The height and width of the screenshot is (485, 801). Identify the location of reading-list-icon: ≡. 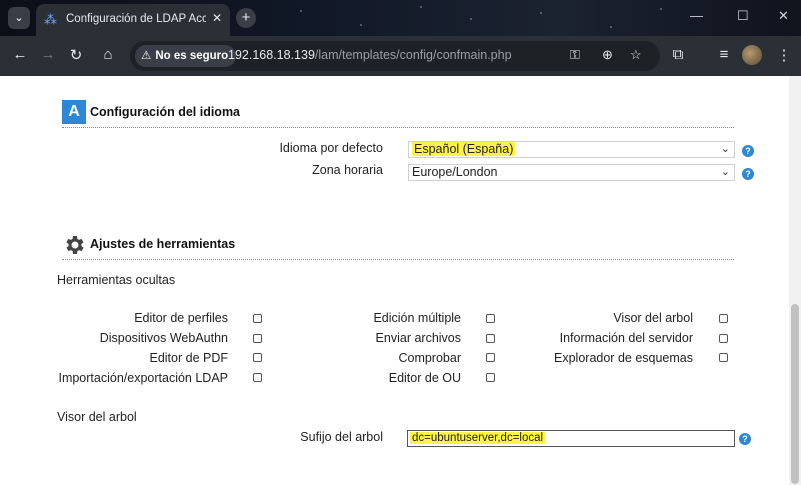
(724, 54).